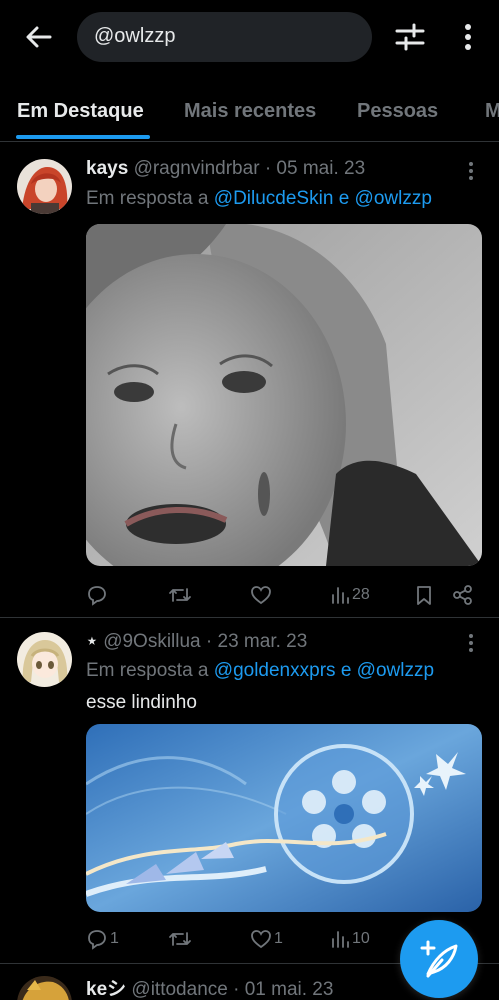  I want to click on tab-midia: M, so click(492, 111).